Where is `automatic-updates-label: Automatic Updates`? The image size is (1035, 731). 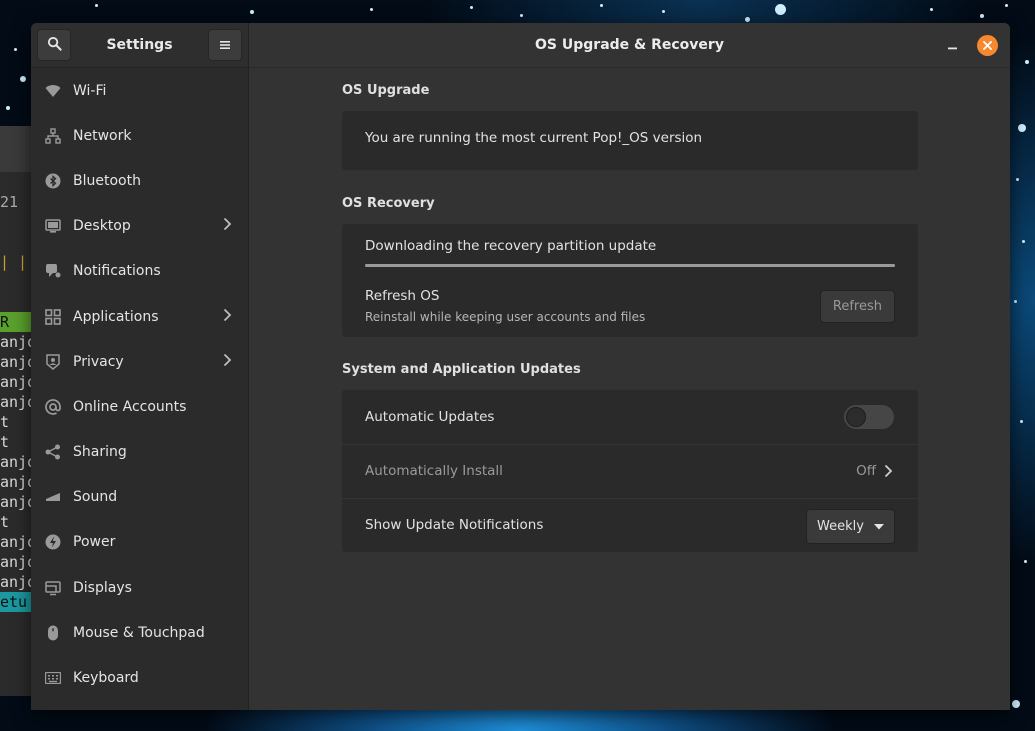 automatic-updates-label: Automatic Updates is located at coordinates (430, 417).